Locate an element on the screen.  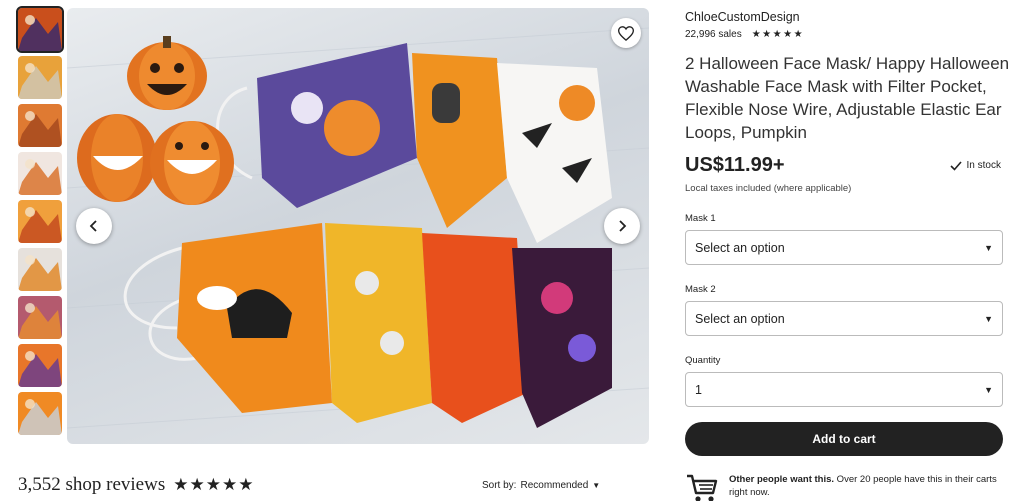
sort-by-label: Sort by: is located at coordinates (499, 485).